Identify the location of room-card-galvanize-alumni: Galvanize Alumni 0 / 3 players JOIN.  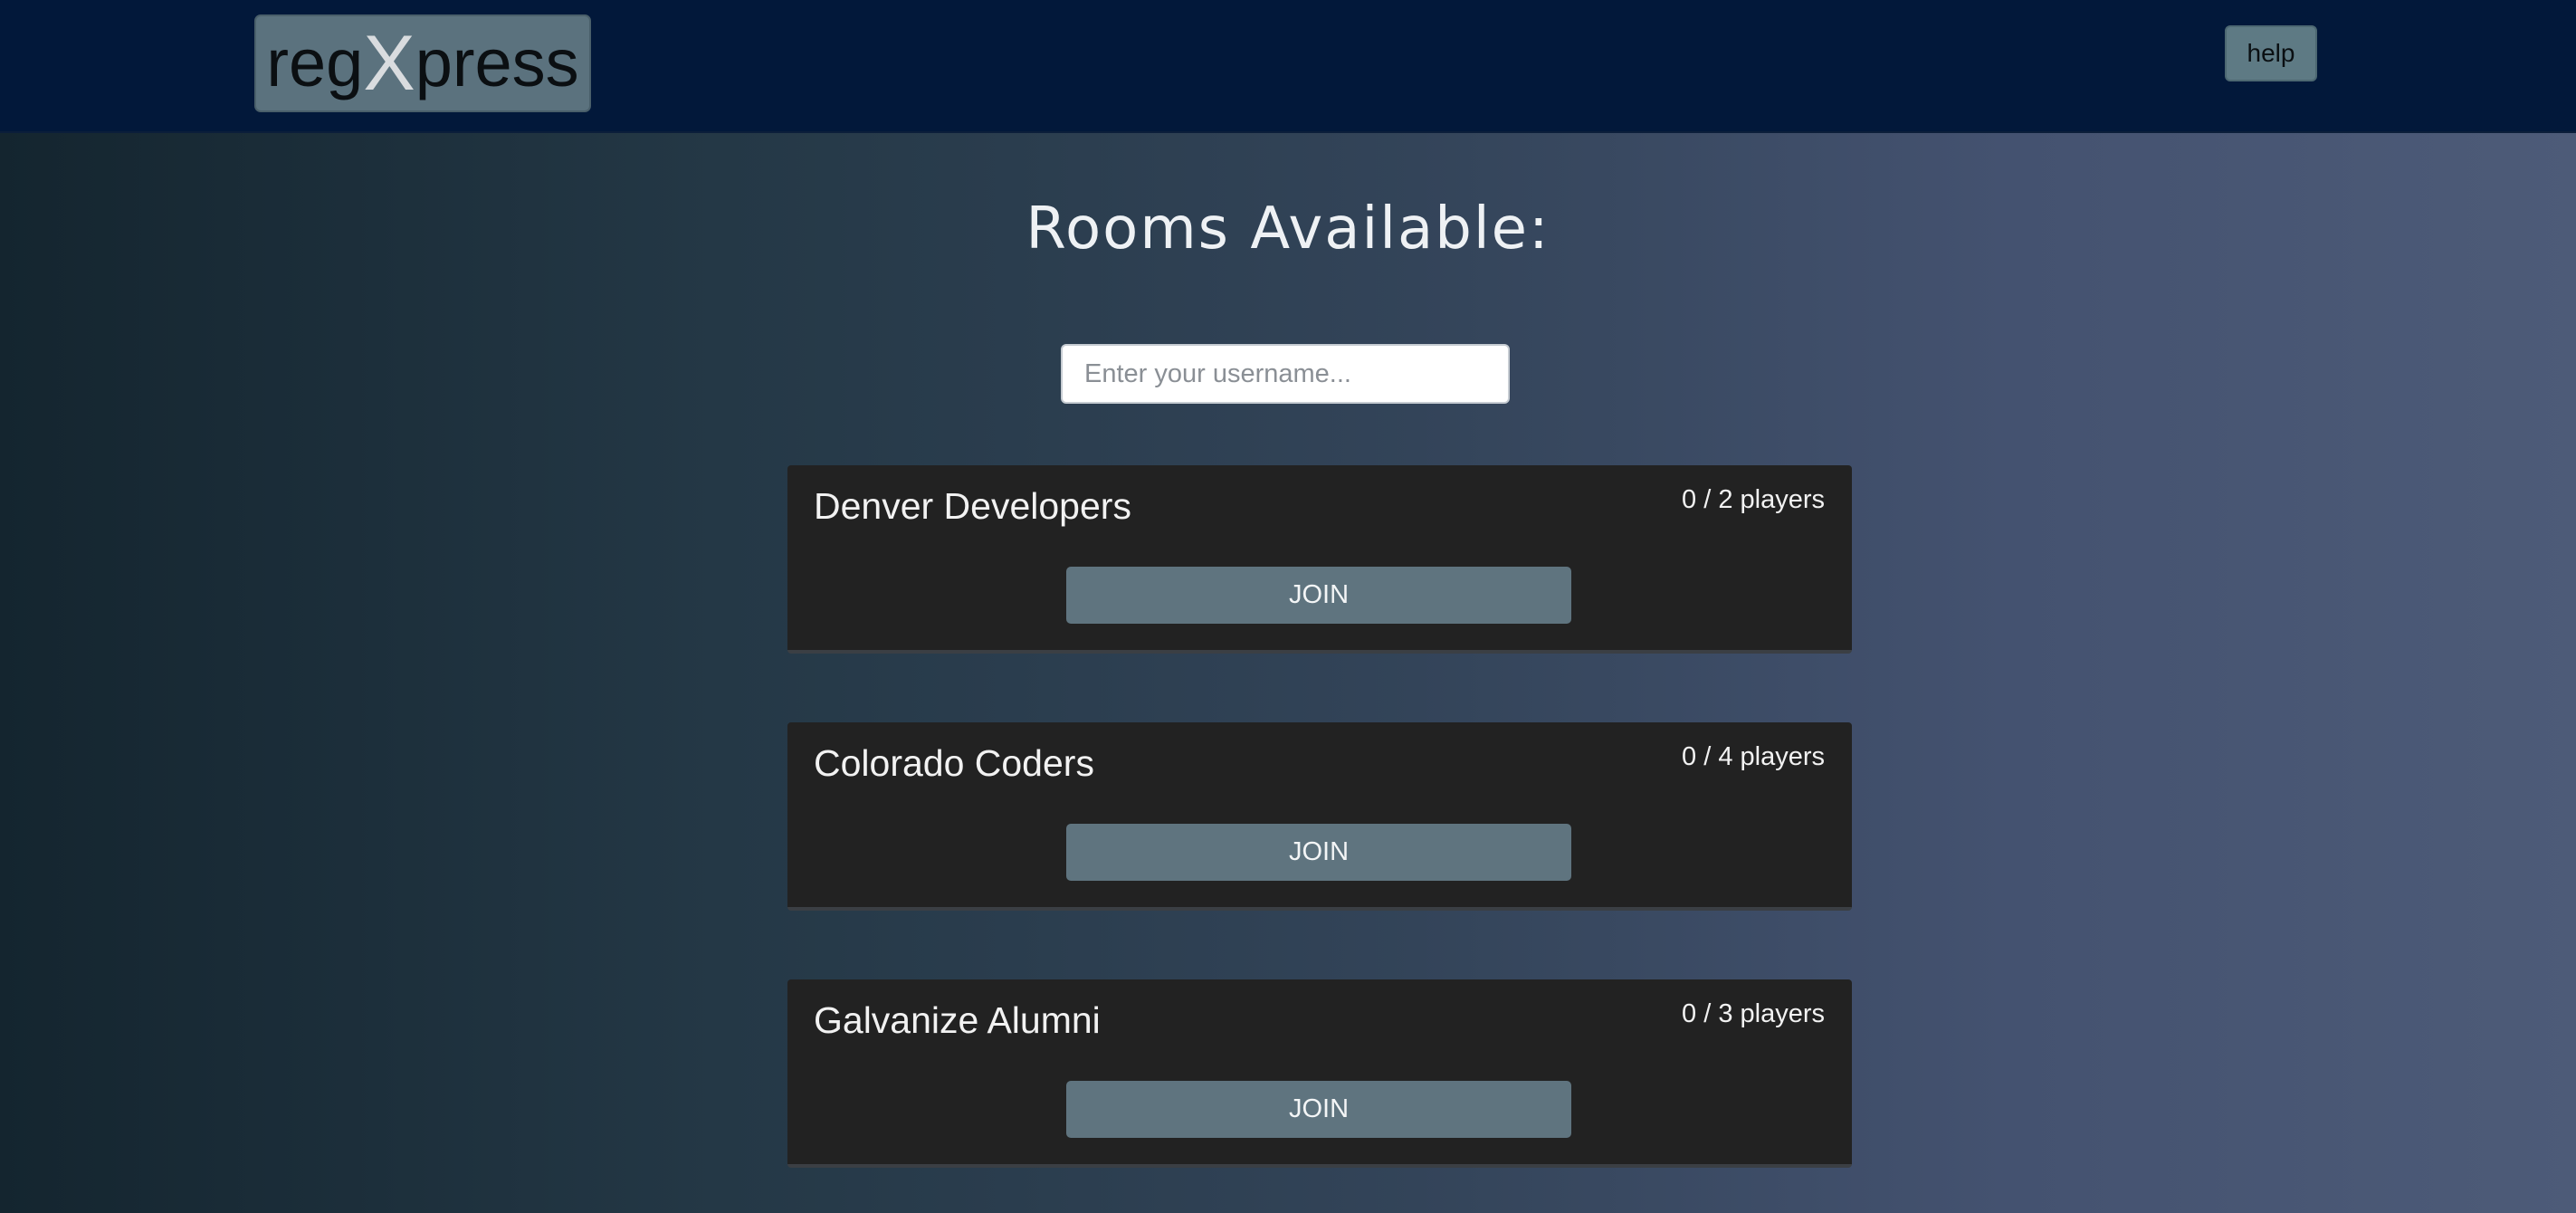
(1319, 1073).